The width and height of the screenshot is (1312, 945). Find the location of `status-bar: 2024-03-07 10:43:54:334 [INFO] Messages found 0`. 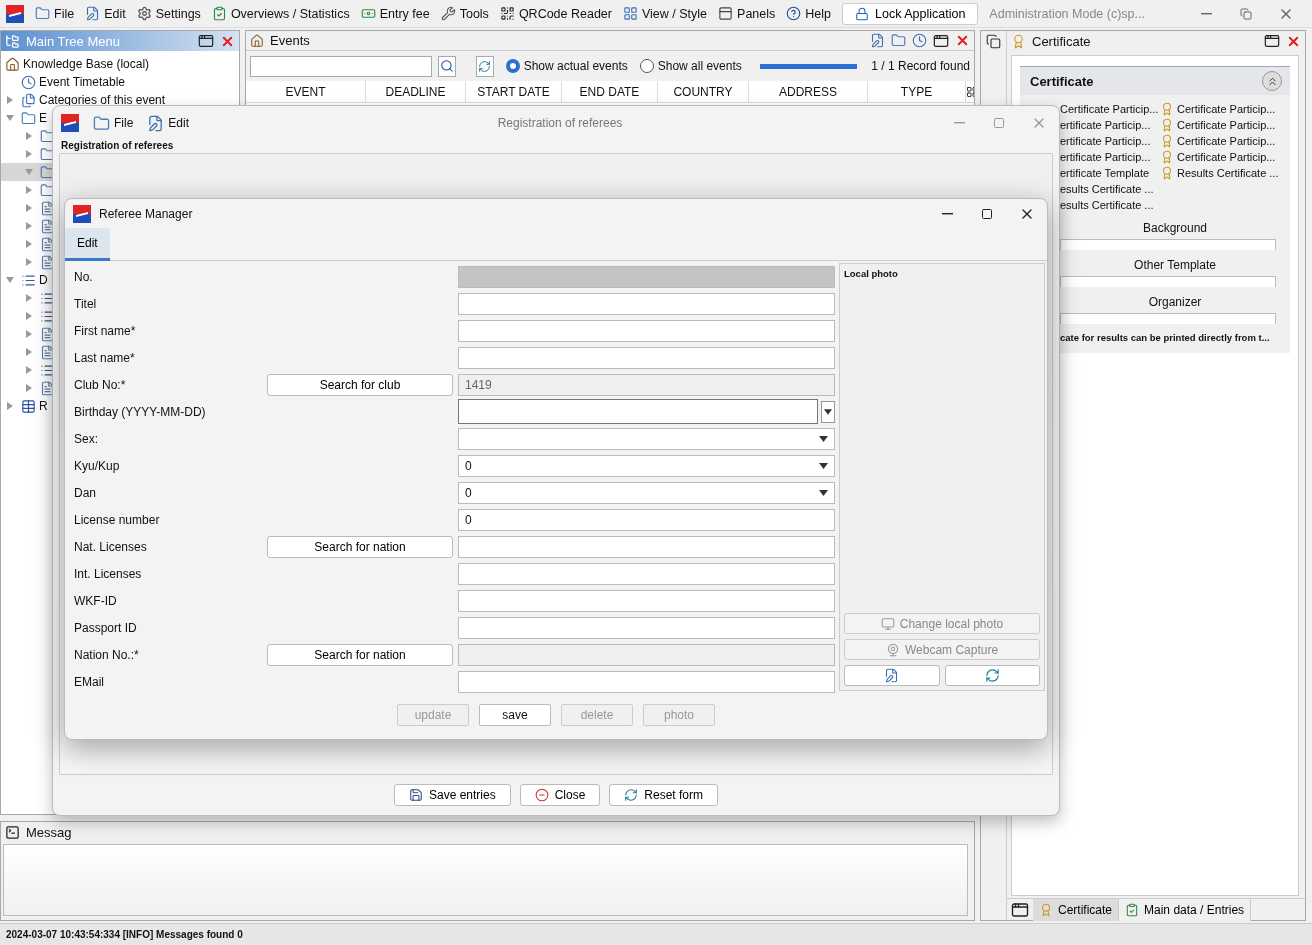

status-bar: 2024-03-07 10:43:54:334 [INFO] Messages found 0 is located at coordinates (656, 934).